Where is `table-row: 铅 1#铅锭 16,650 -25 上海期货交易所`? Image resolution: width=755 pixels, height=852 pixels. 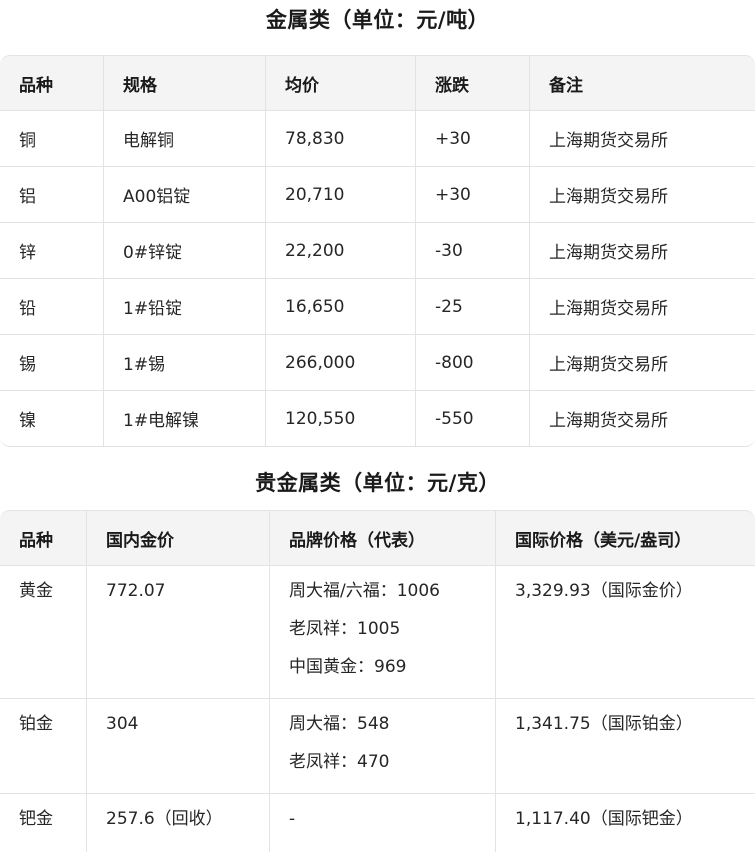 table-row: 铅 1#铅锭 16,650 -25 上海期货交易所 is located at coordinates (377, 307).